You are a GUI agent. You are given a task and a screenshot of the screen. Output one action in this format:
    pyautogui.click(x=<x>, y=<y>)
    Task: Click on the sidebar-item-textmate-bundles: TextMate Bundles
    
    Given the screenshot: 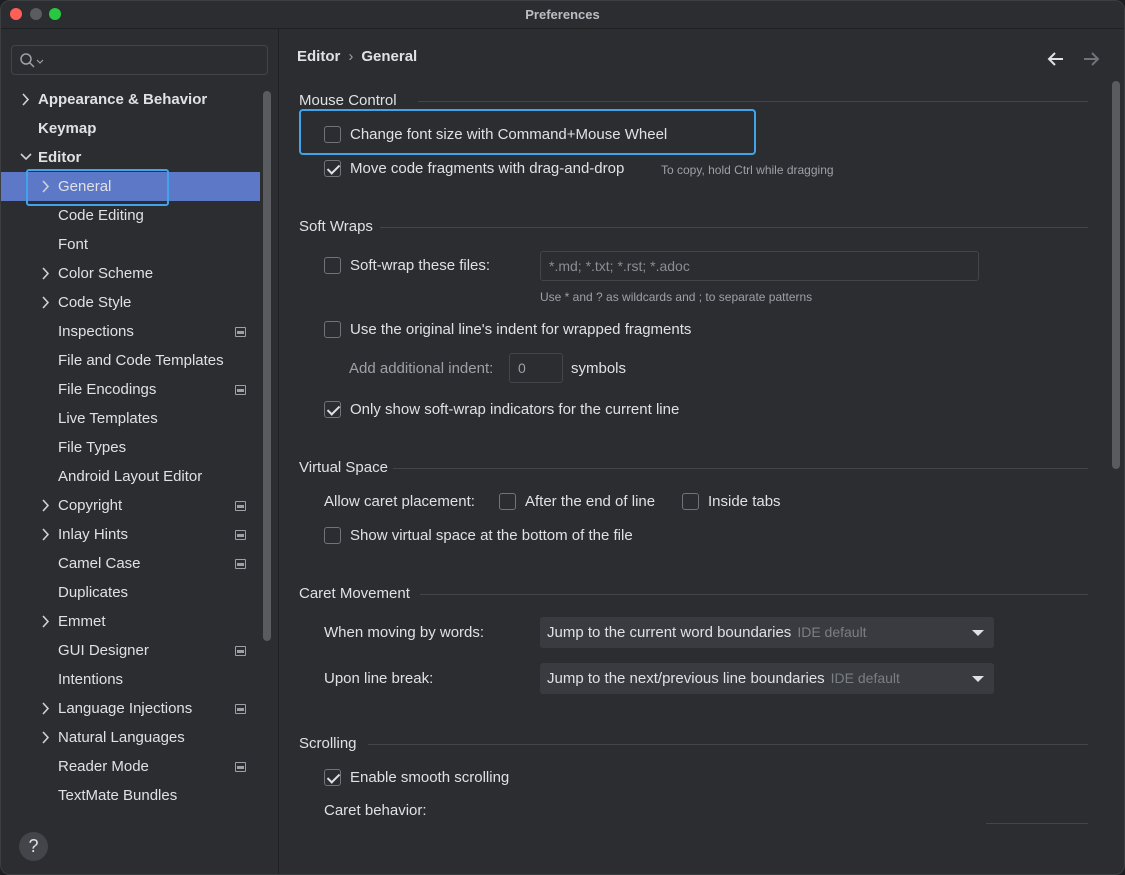 What is the action you would take?
    pyautogui.click(x=130, y=795)
    